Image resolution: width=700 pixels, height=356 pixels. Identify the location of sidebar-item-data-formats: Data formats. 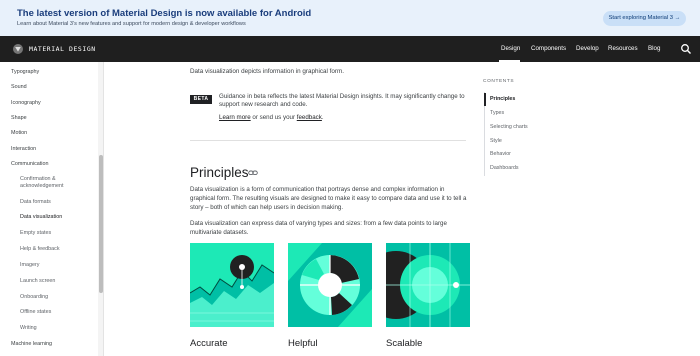
(35, 202).